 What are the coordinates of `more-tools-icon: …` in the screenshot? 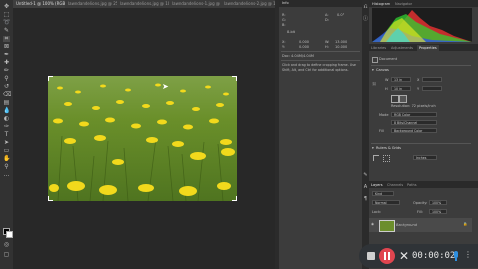 It's located at (6, 175).